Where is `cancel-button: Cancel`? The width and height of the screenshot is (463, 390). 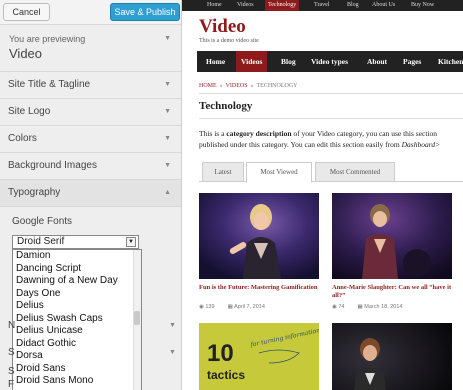 cancel-button: Cancel is located at coordinates (26, 12).